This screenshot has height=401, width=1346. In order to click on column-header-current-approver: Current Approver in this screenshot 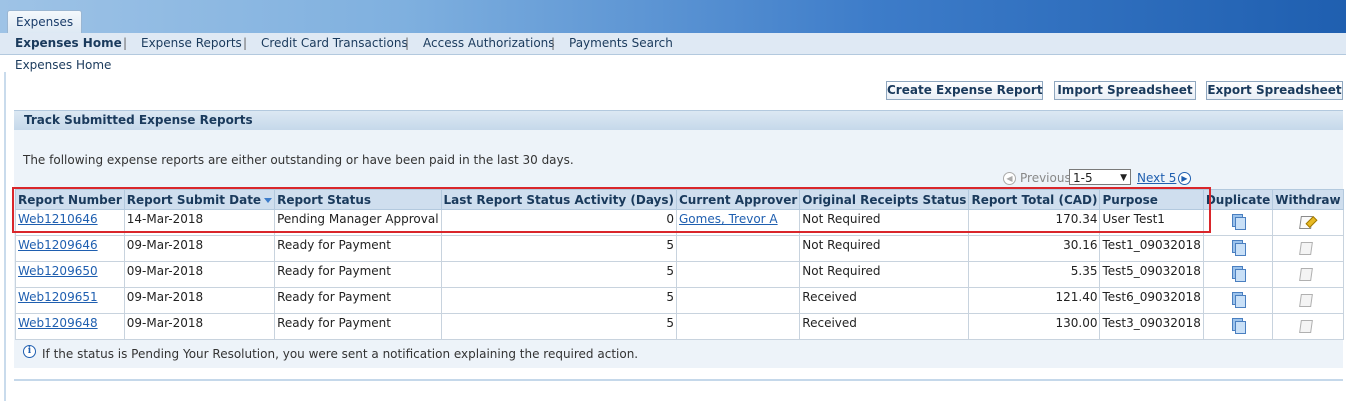, I will do `click(738, 199)`.